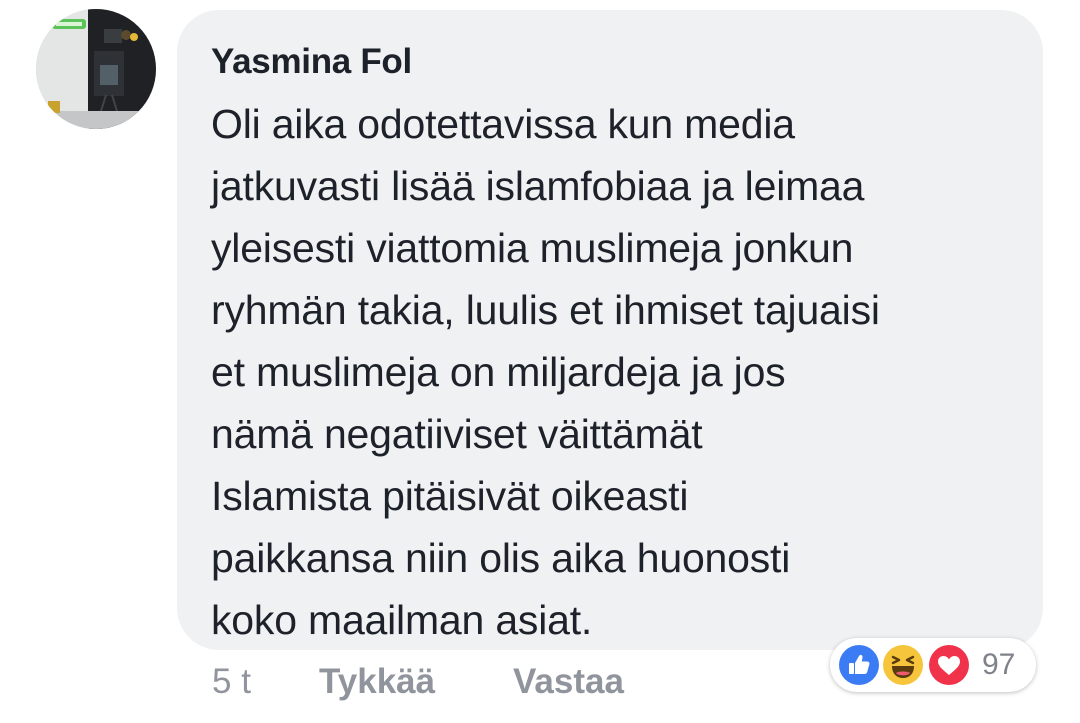 The height and width of the screenshot is (723, 1080). I want to click on reactions-summary: 97, so click(933, 665).